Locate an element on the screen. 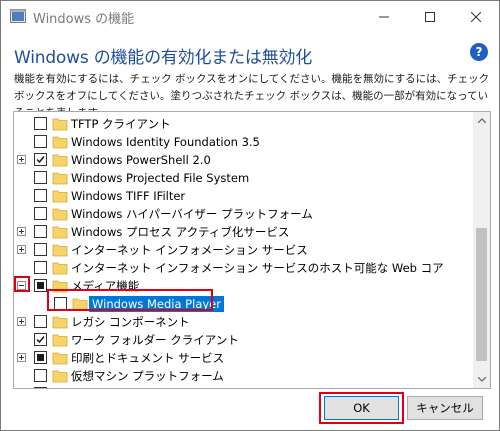  feature-row: レガシ コンポーネント is located at coordinates (241, 322).